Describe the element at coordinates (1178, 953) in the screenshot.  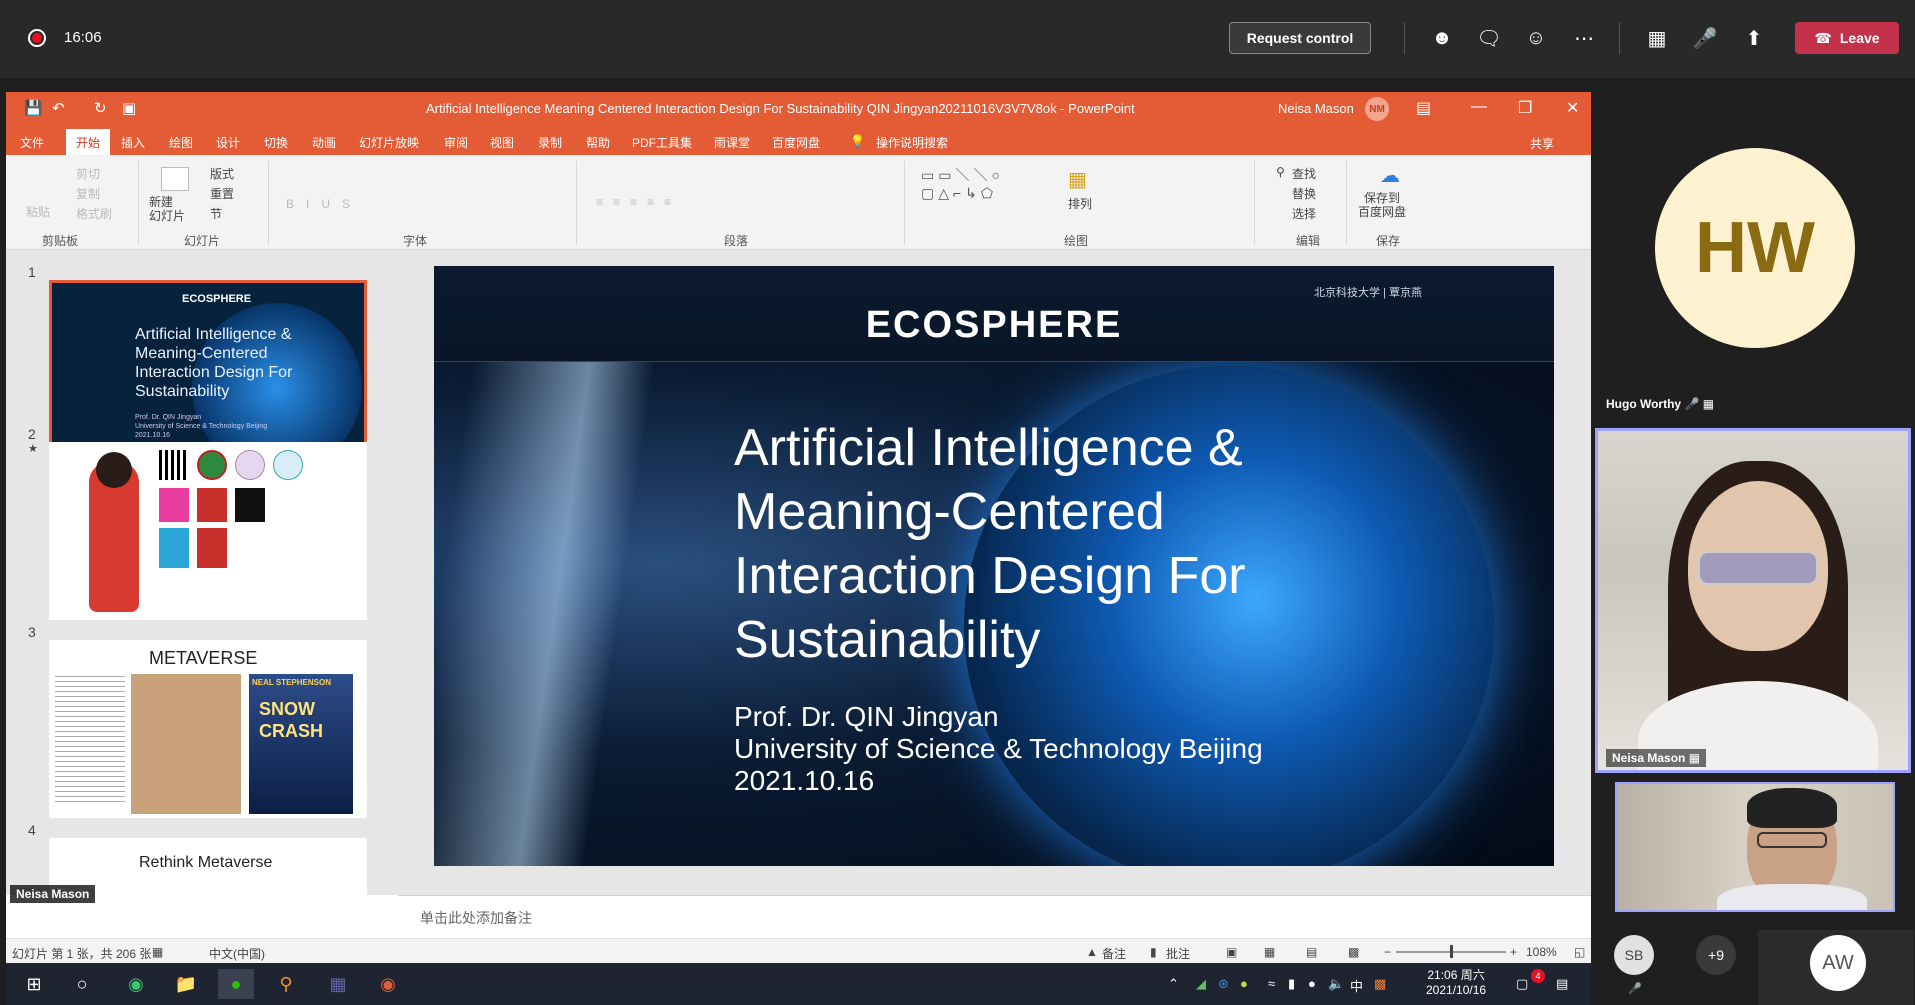
I see `comments-button: 批注` at that location.